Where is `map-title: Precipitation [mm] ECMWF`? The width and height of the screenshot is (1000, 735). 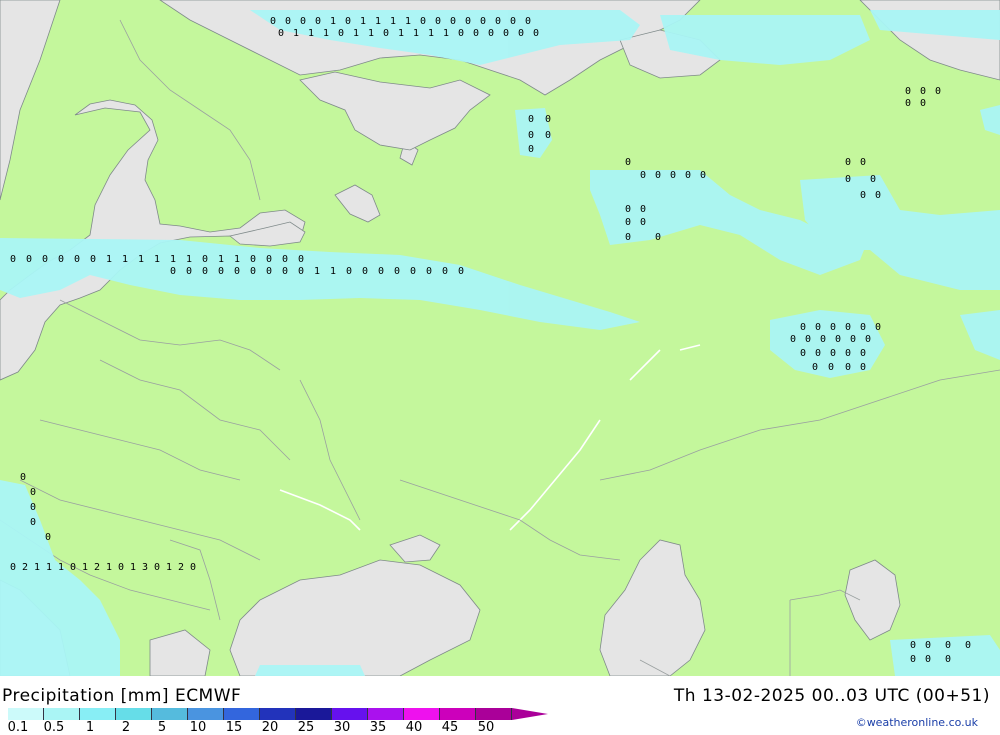 map-title: Precipitation [mm] ECMWF is located at coordinates (122, 696).